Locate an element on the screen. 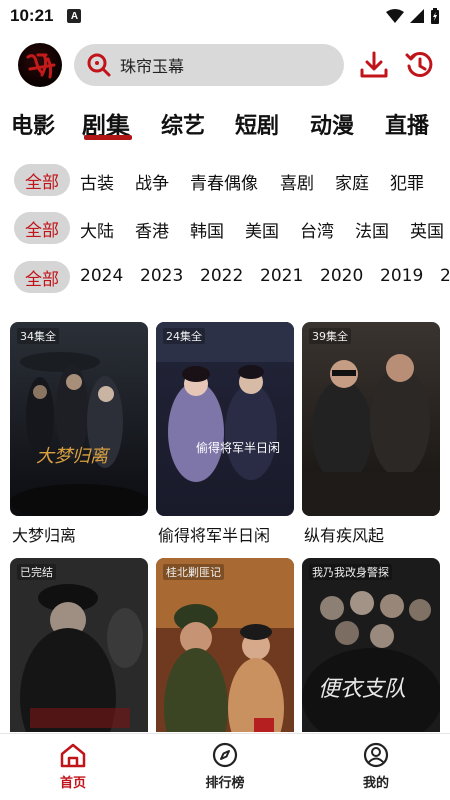 The image size is (450, 800). nav-home: 首页 is located at coordinates (73, 766).